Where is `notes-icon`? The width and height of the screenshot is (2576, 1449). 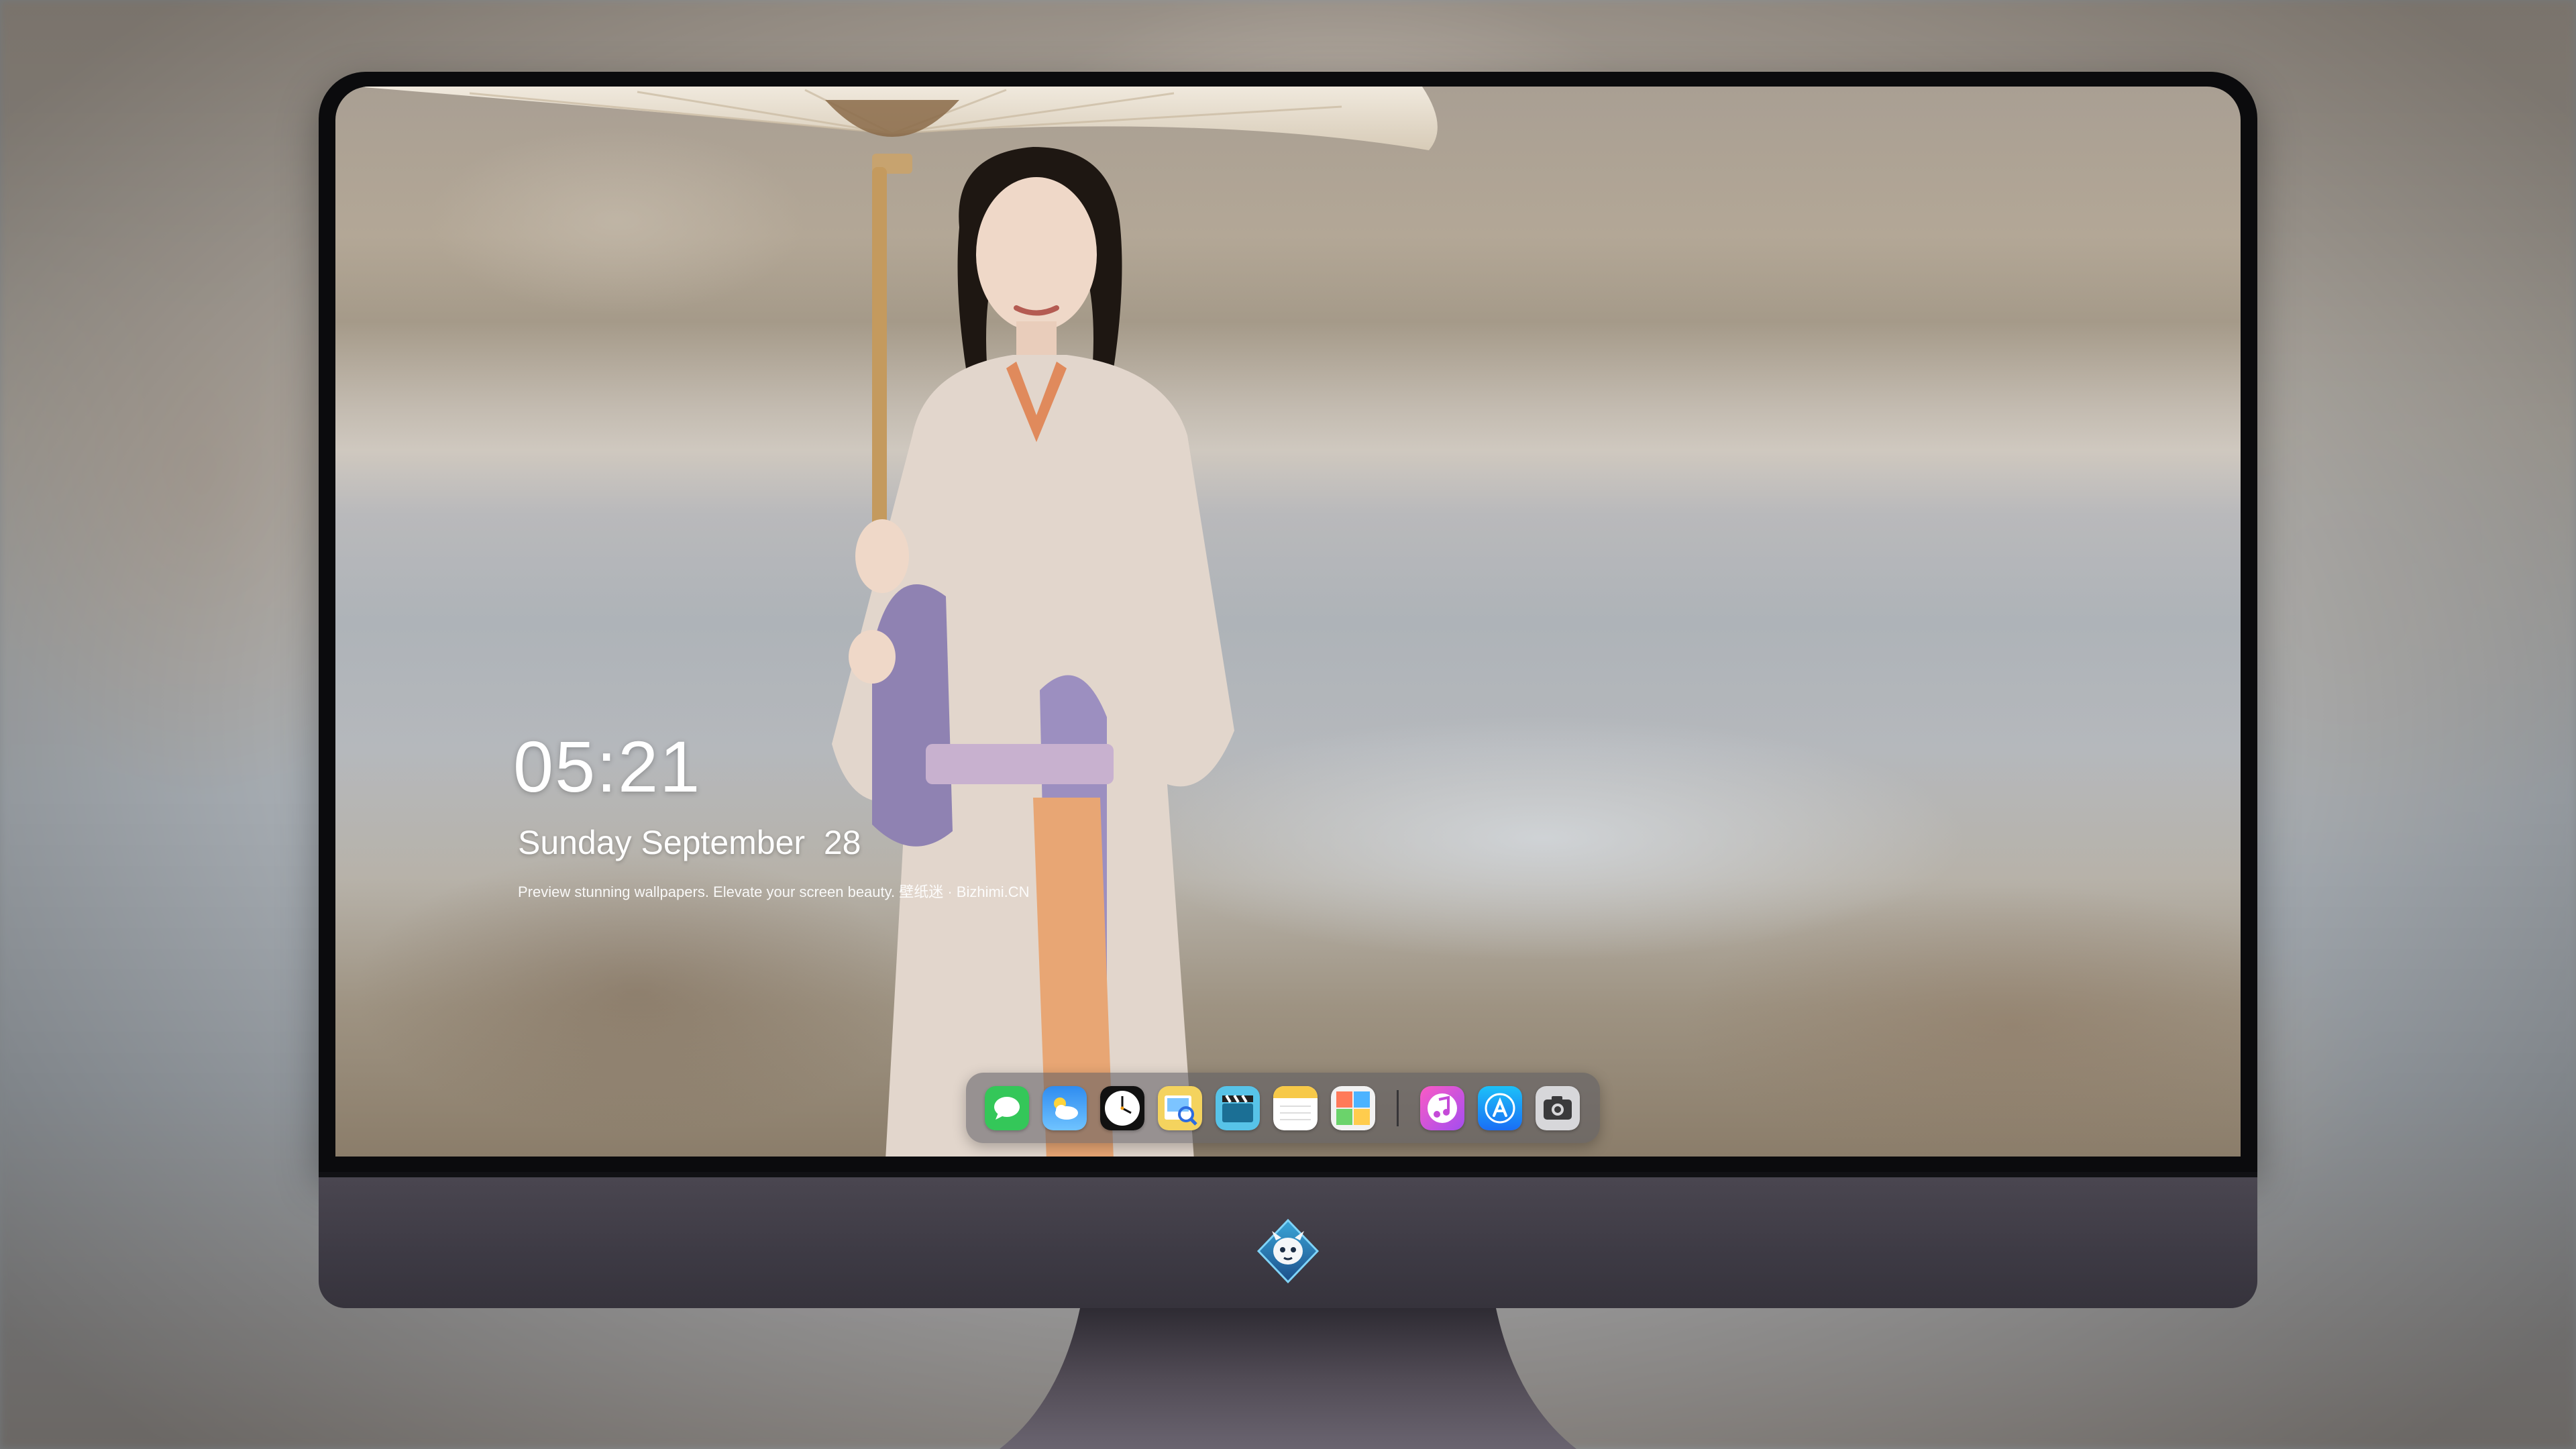 notes-icon is located at coordinates (1295, 1107).